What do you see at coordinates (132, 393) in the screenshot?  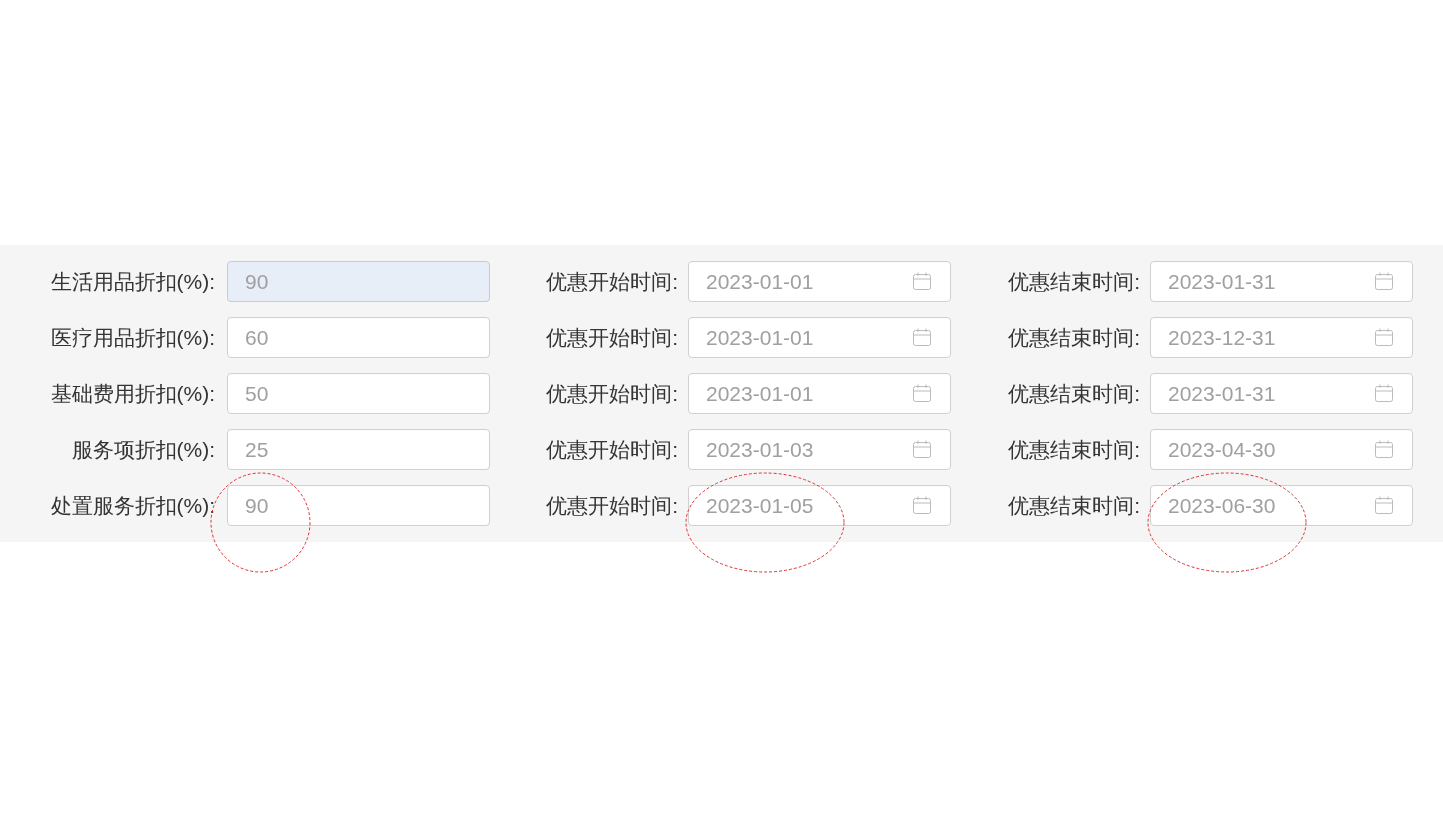 I see `field-label: 基础费用折扣(%):` at bounding box center [132, 393].